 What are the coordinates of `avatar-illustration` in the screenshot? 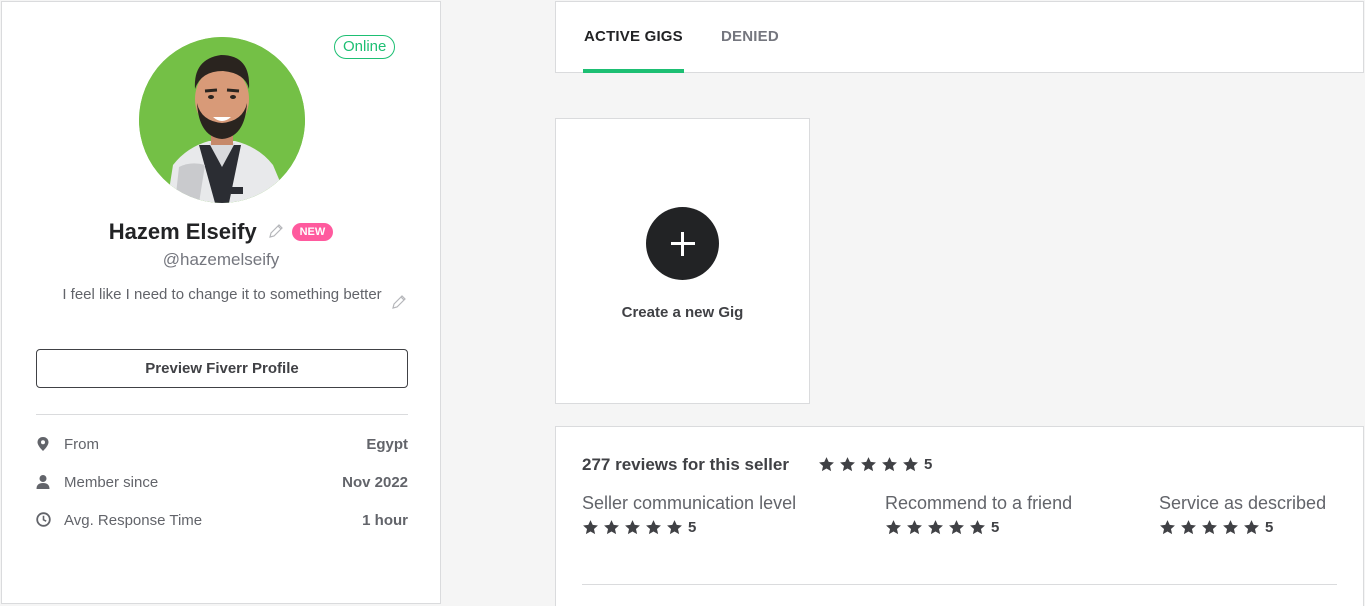 It's located at (222, 120).